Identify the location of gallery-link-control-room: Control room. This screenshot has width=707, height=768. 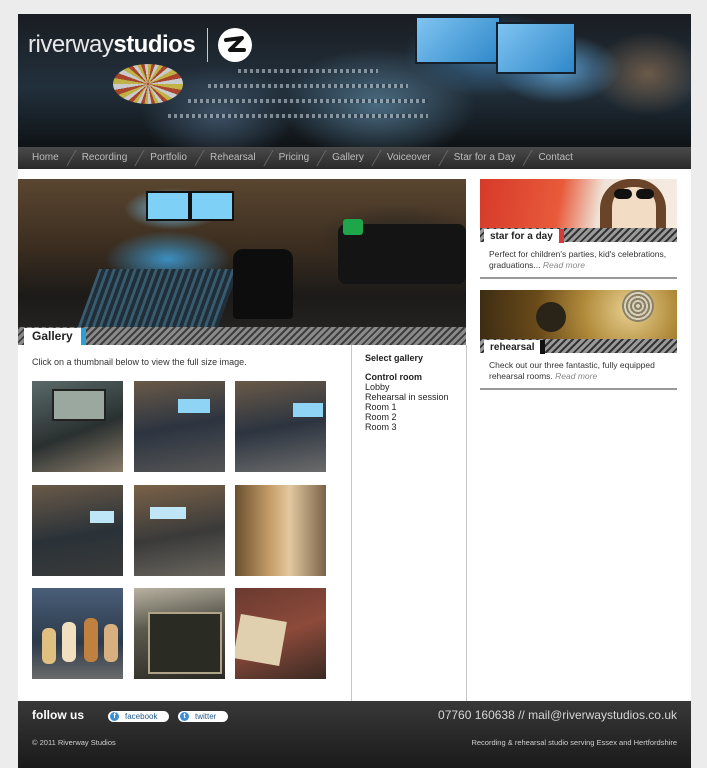
(407, 377).